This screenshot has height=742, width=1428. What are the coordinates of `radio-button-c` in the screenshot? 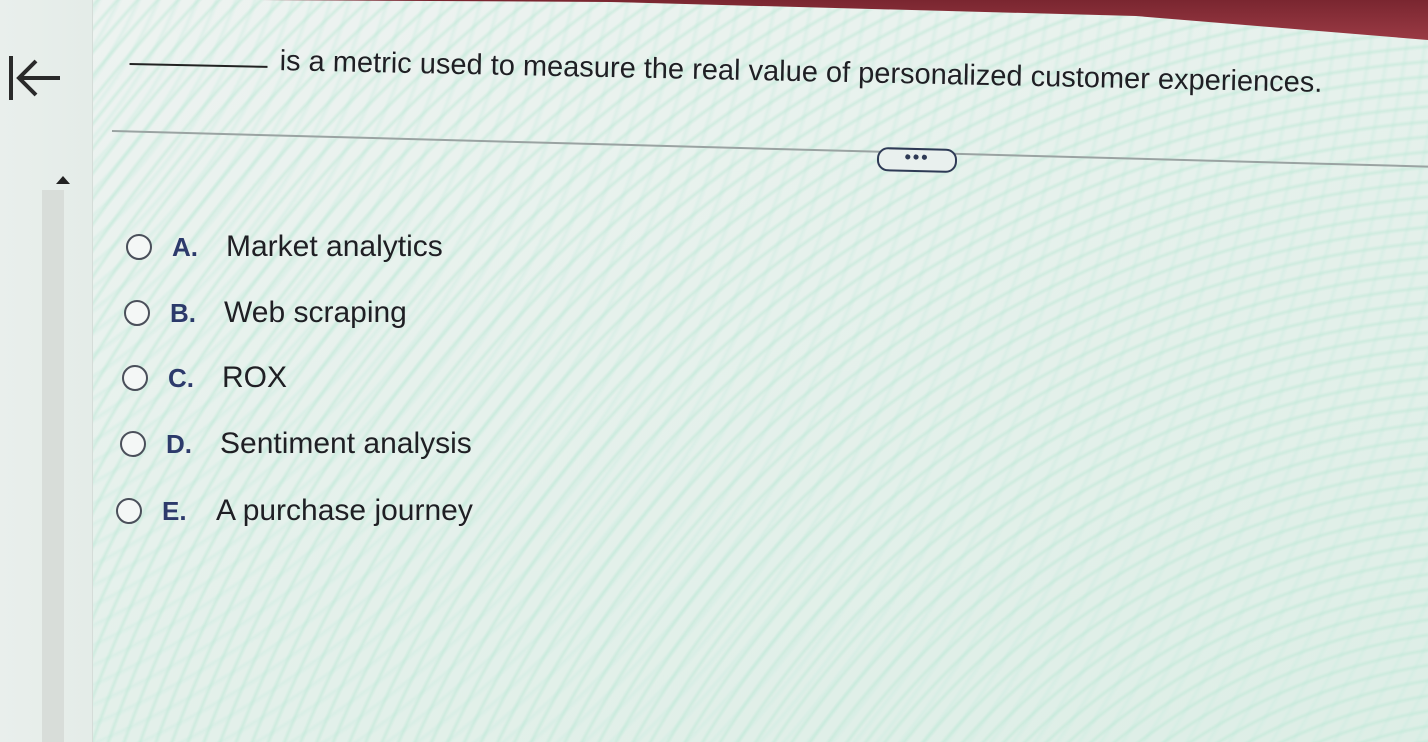 It's located at (135, 378).